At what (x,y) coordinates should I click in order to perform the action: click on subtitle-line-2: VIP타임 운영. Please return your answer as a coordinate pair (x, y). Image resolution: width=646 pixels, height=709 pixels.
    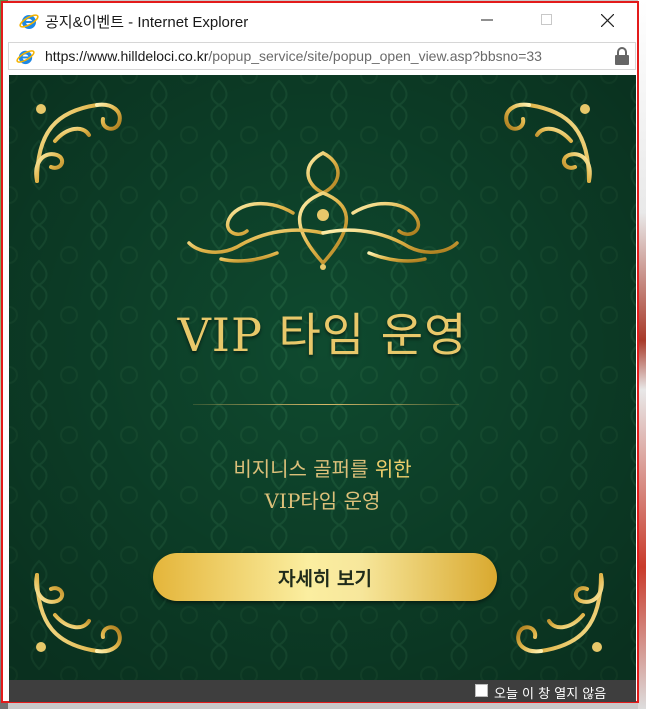
    Looking at the image, I should click on (322, 501).